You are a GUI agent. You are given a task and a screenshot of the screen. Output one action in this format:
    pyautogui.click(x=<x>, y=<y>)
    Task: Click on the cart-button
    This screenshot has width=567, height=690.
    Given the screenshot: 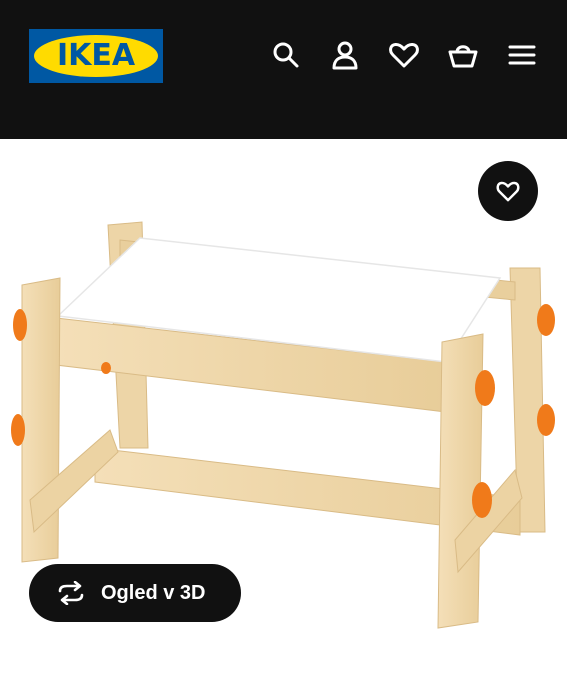 What is the action you would take?
    pyautogui.click(x=463, y=55)
    